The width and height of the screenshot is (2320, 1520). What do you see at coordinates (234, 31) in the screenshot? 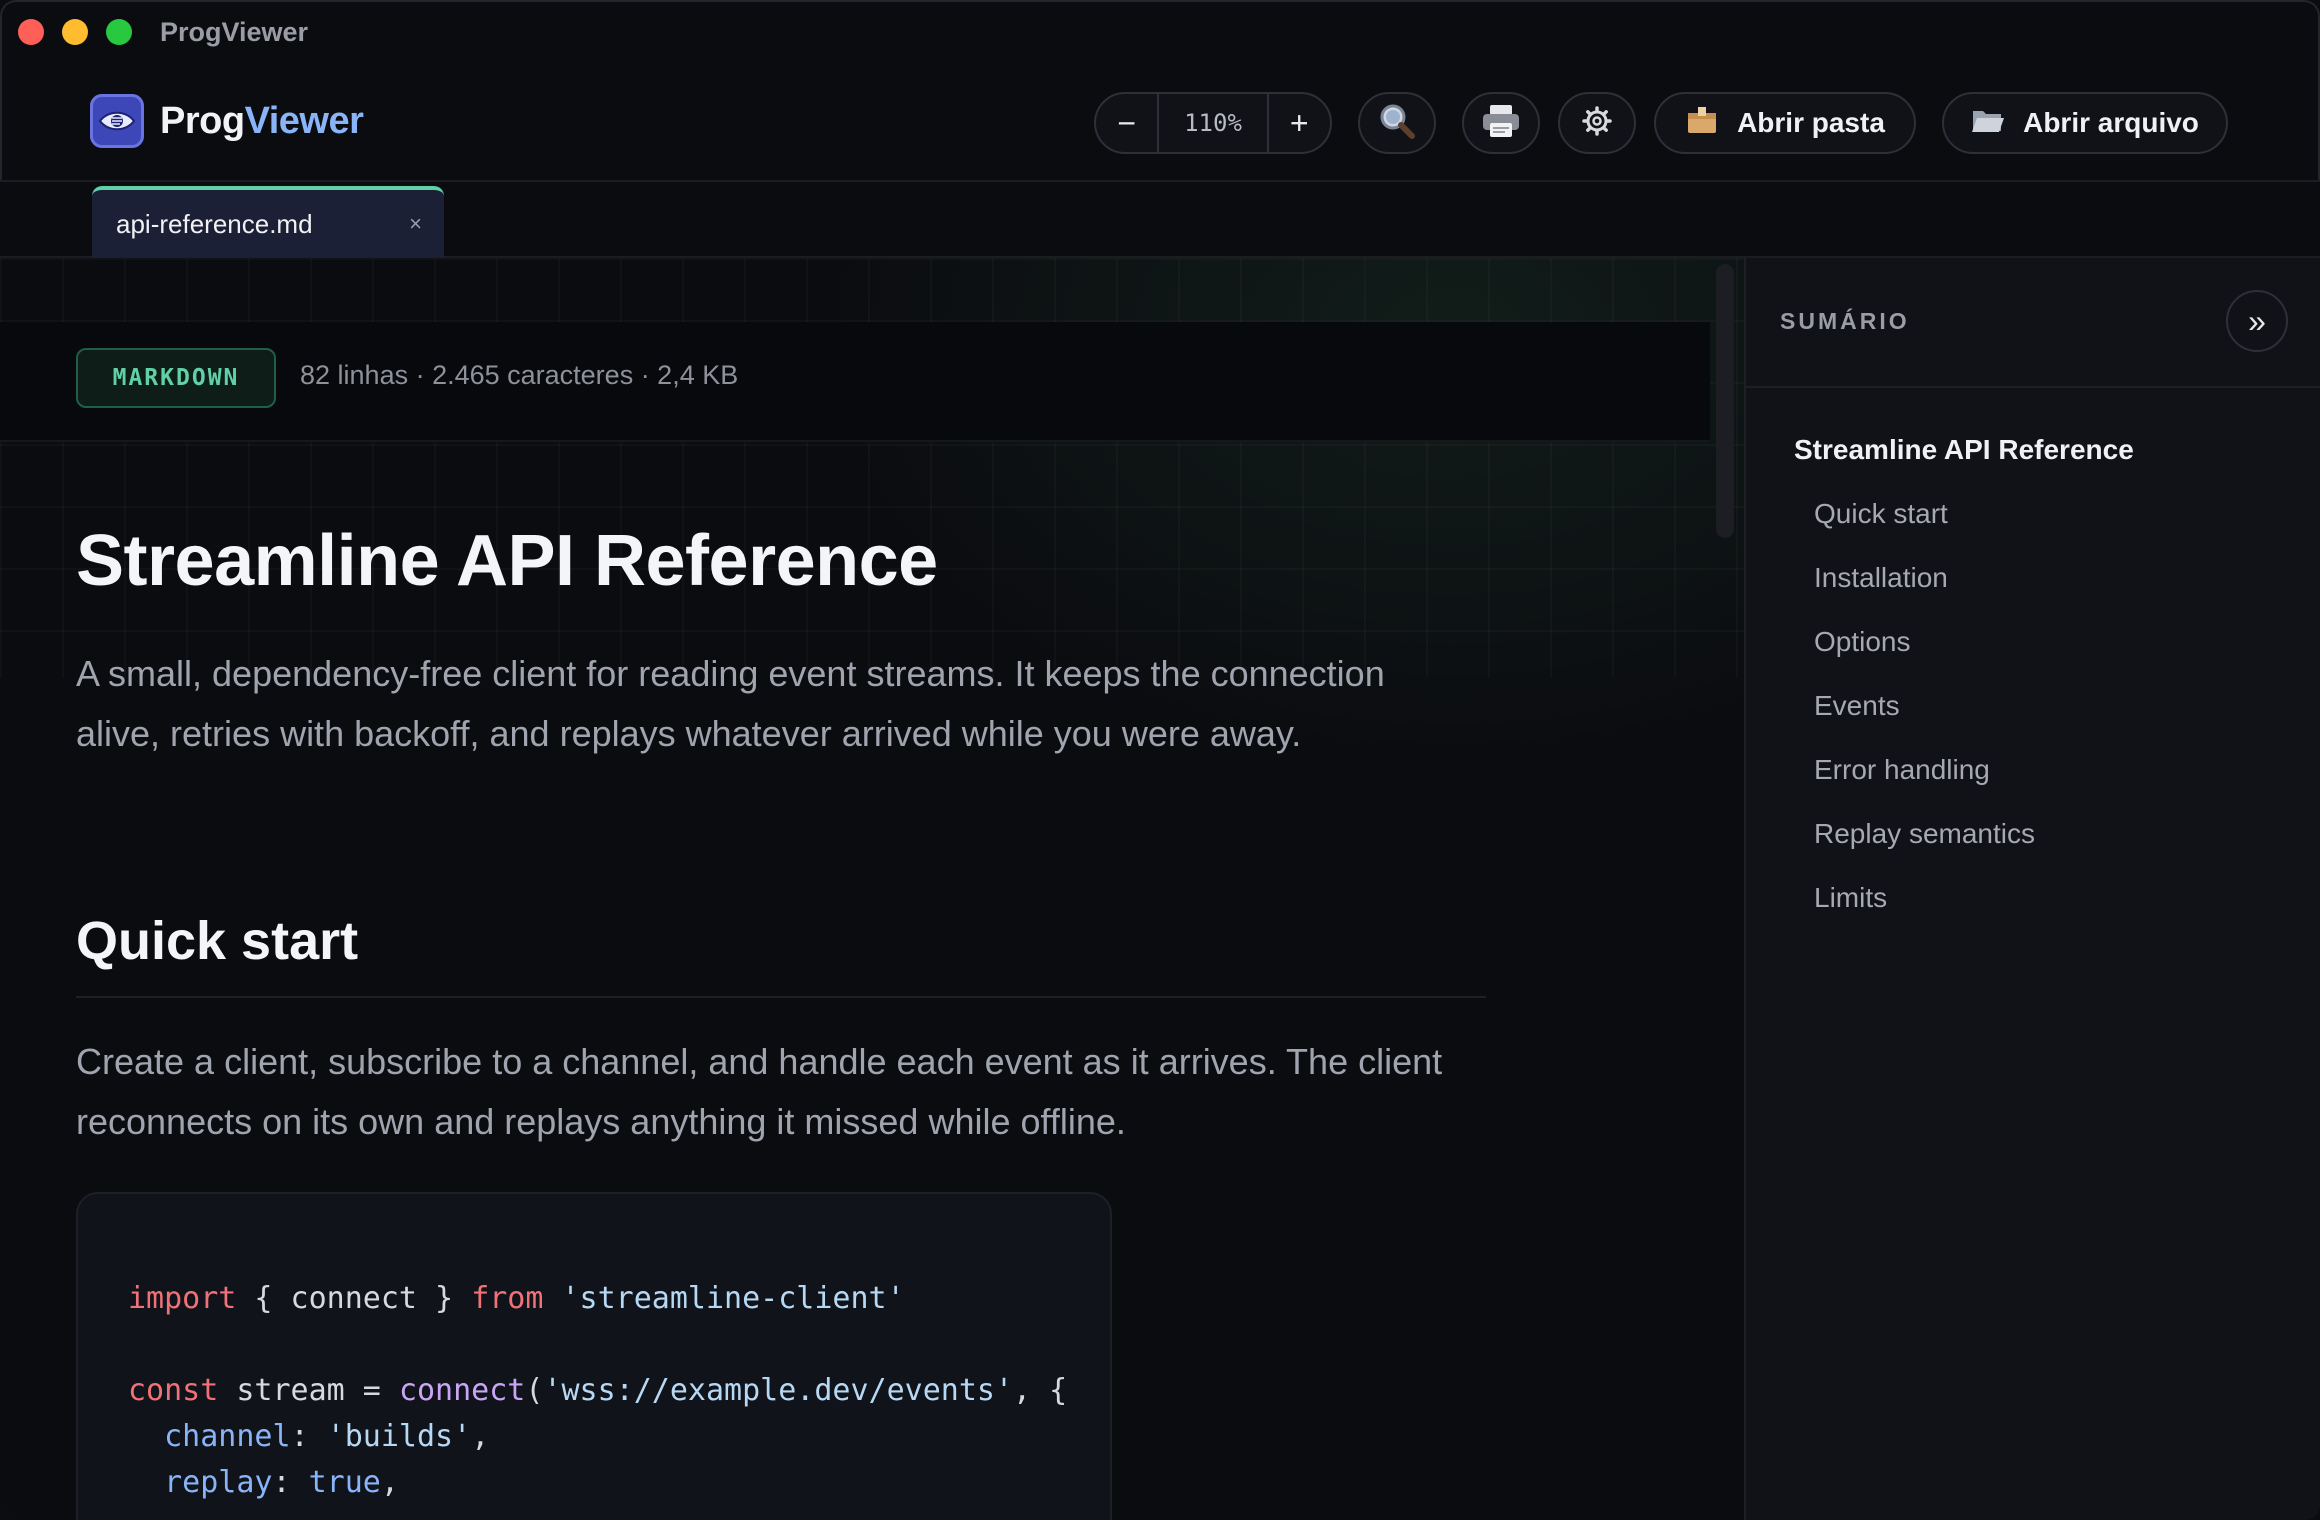
I see `window-title: ProgViewer` at bounding box center [234, 31].